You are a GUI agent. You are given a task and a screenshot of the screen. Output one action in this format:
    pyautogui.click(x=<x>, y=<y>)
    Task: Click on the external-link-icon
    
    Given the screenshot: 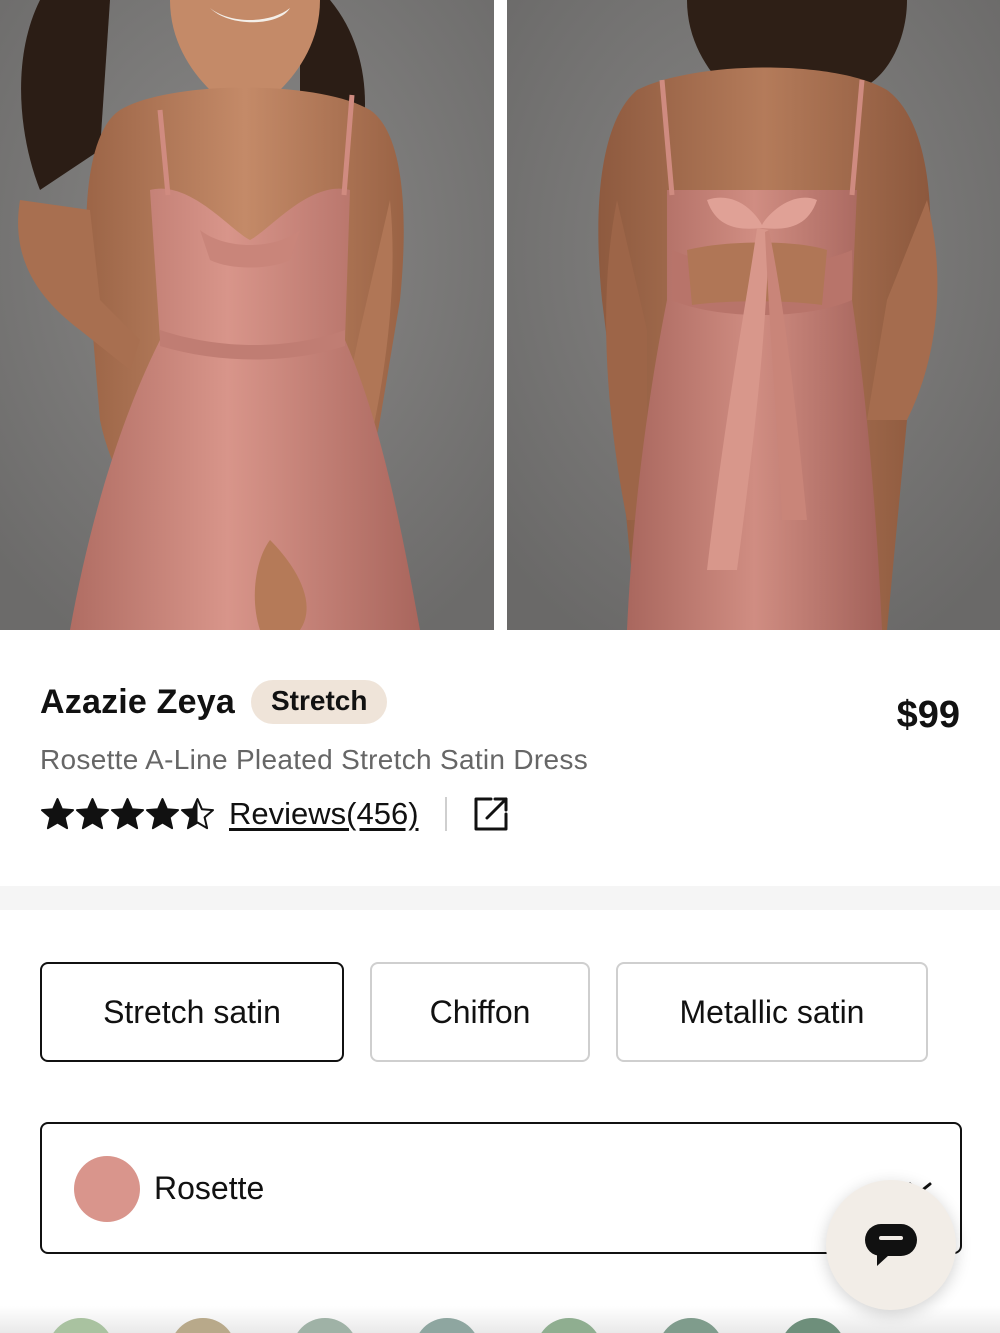 What is the action you would take?
    pyautogui.click(x=491, y=814)
    